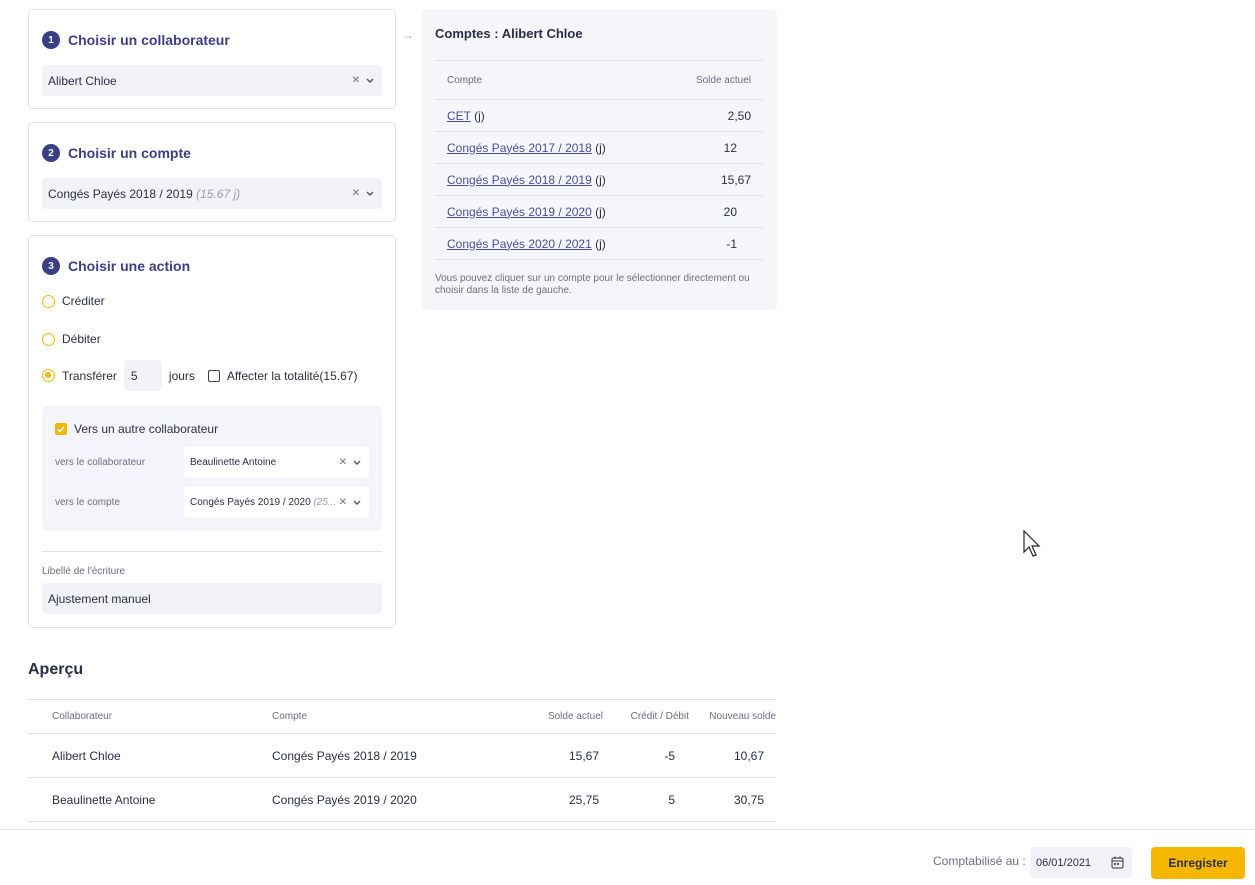 The width and height of the screenshot is (1255, 885). I want to click on radio-credit-circle, so click(48, 301).